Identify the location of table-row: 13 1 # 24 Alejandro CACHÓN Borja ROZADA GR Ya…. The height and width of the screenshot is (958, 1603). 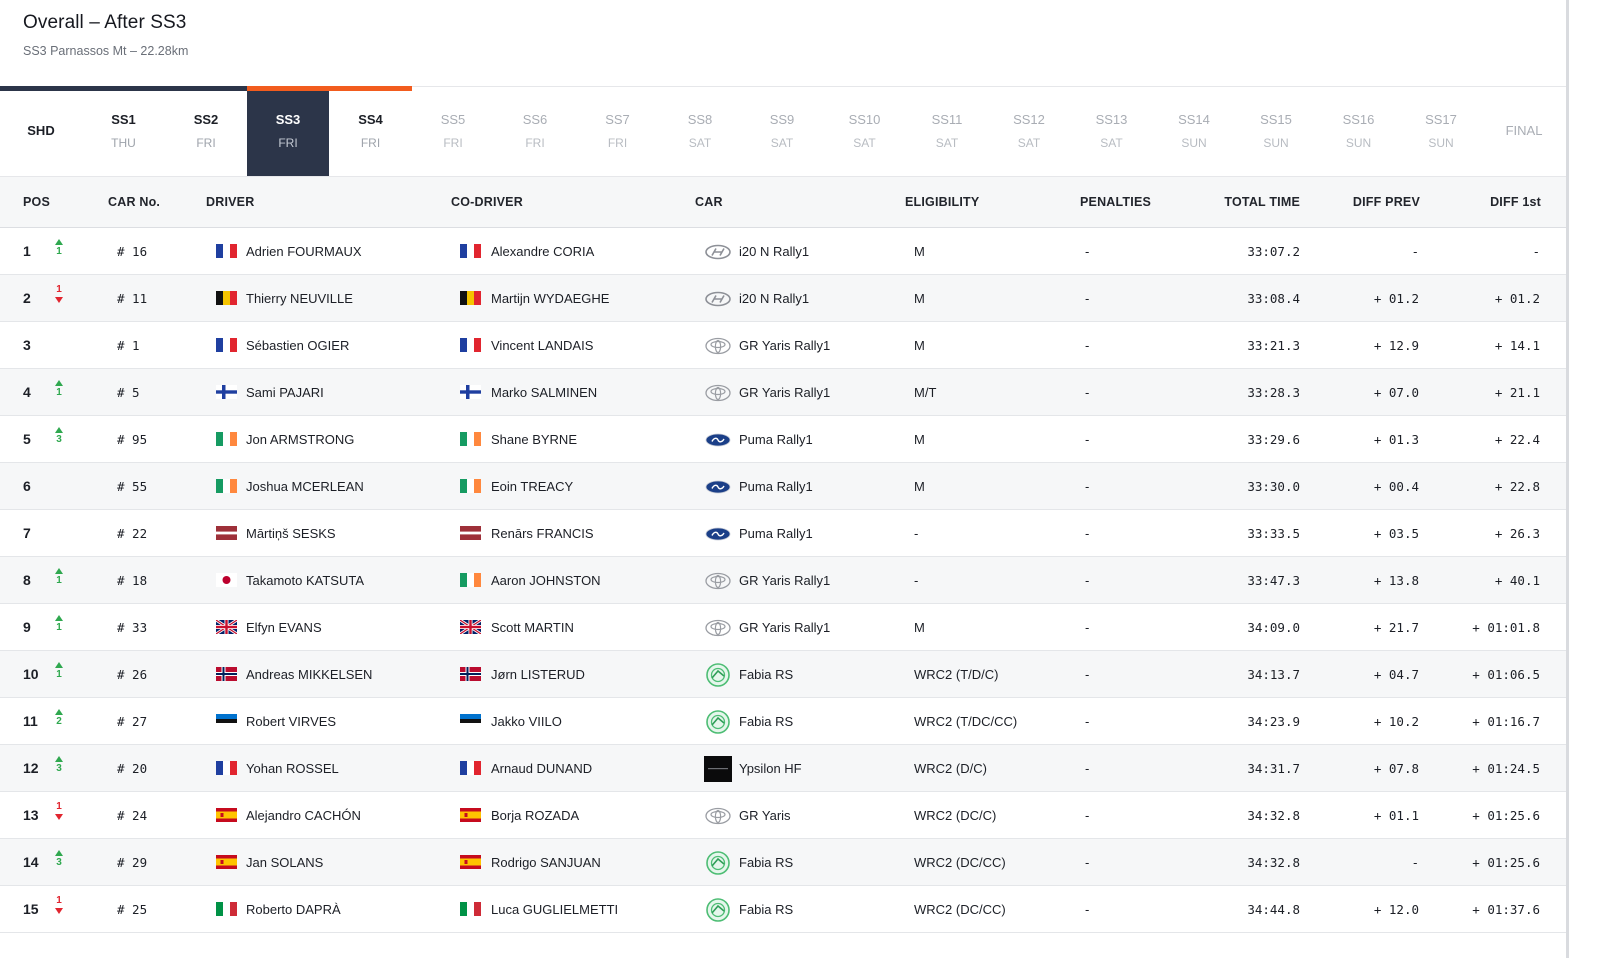
(783, 815).